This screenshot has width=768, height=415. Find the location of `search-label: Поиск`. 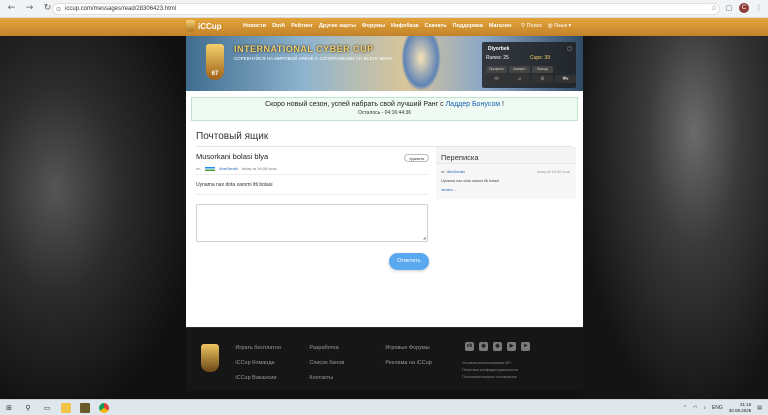

search-label: Поиск is located at coordinates (534, 26).